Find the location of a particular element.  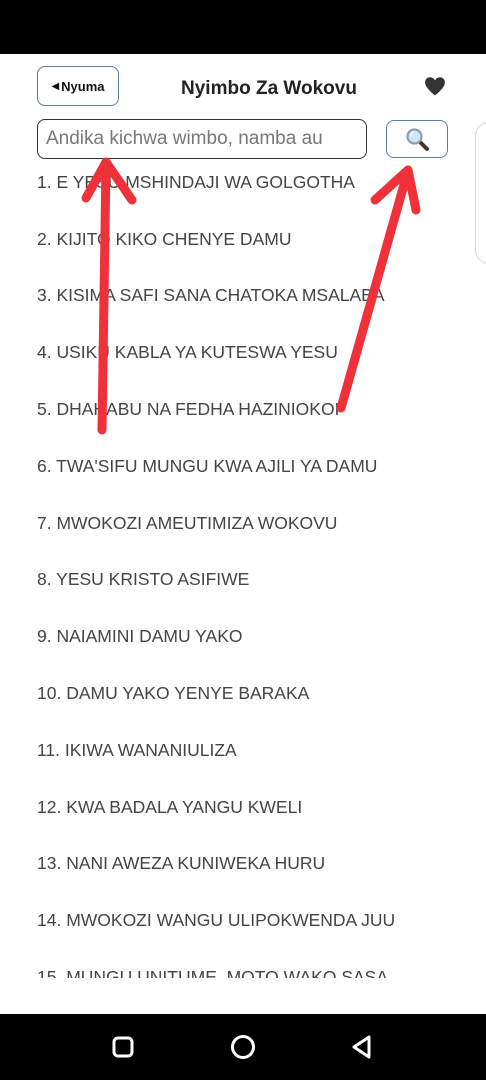

list-item: 12. KWA BADALA YANGU KWELI is located at coordinates (252, 807).